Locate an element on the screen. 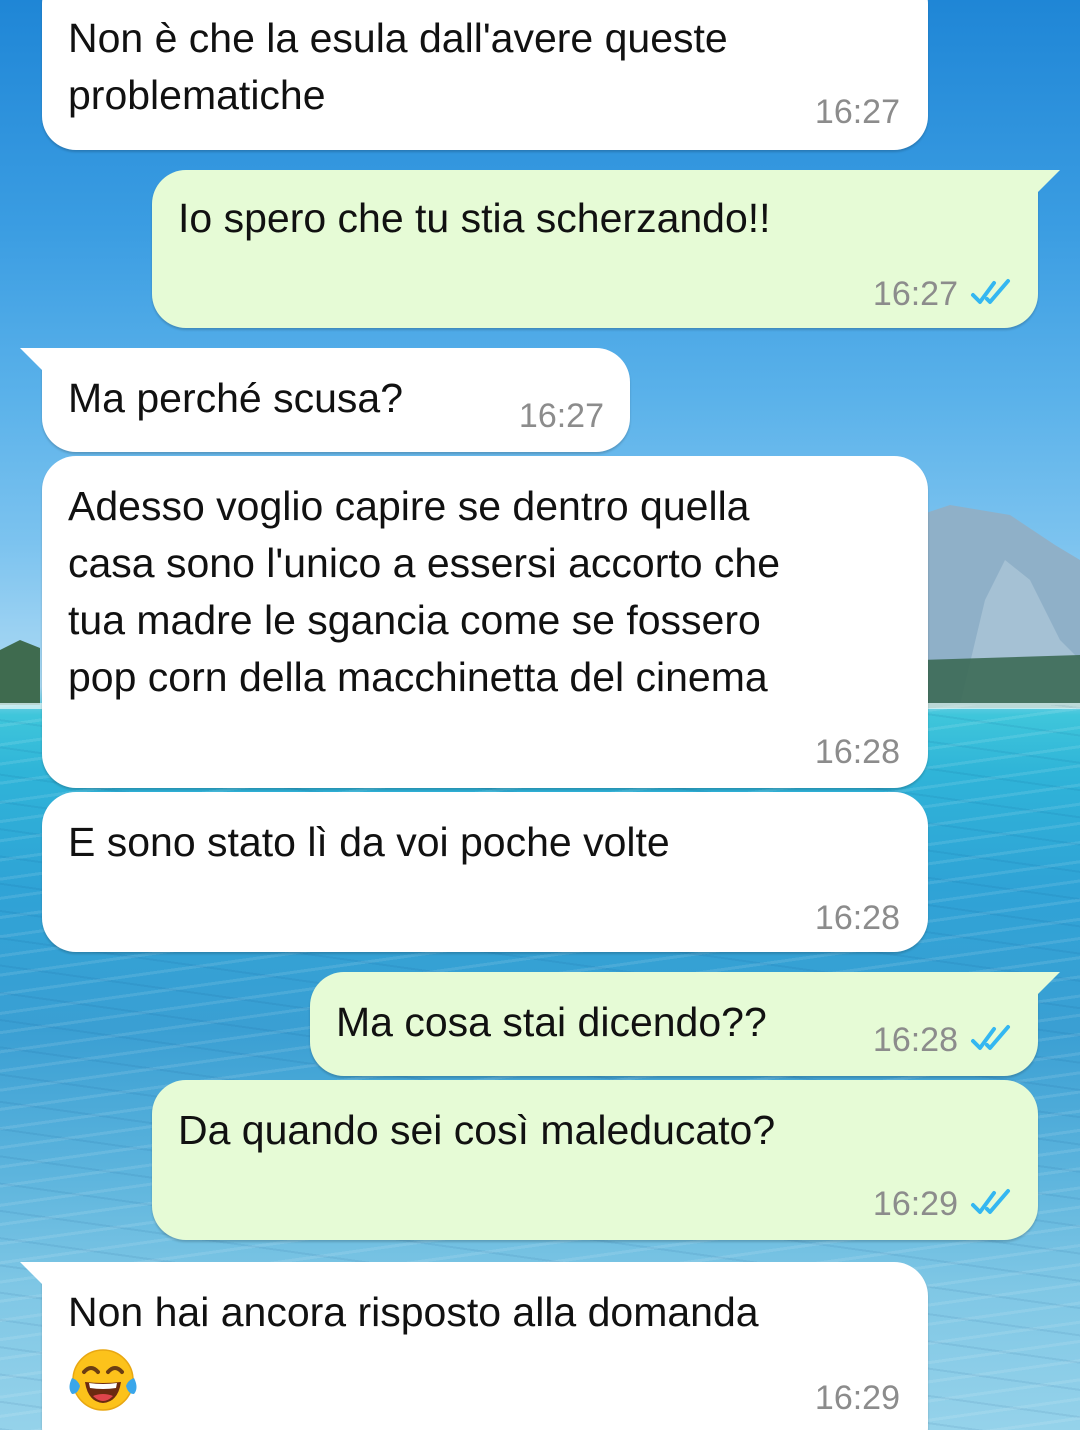 The image size is (1080, 1430). message-bubble-outgoing: Io spero che tu stia scherzando!! 16:27 is located at coordinates (606, 249).